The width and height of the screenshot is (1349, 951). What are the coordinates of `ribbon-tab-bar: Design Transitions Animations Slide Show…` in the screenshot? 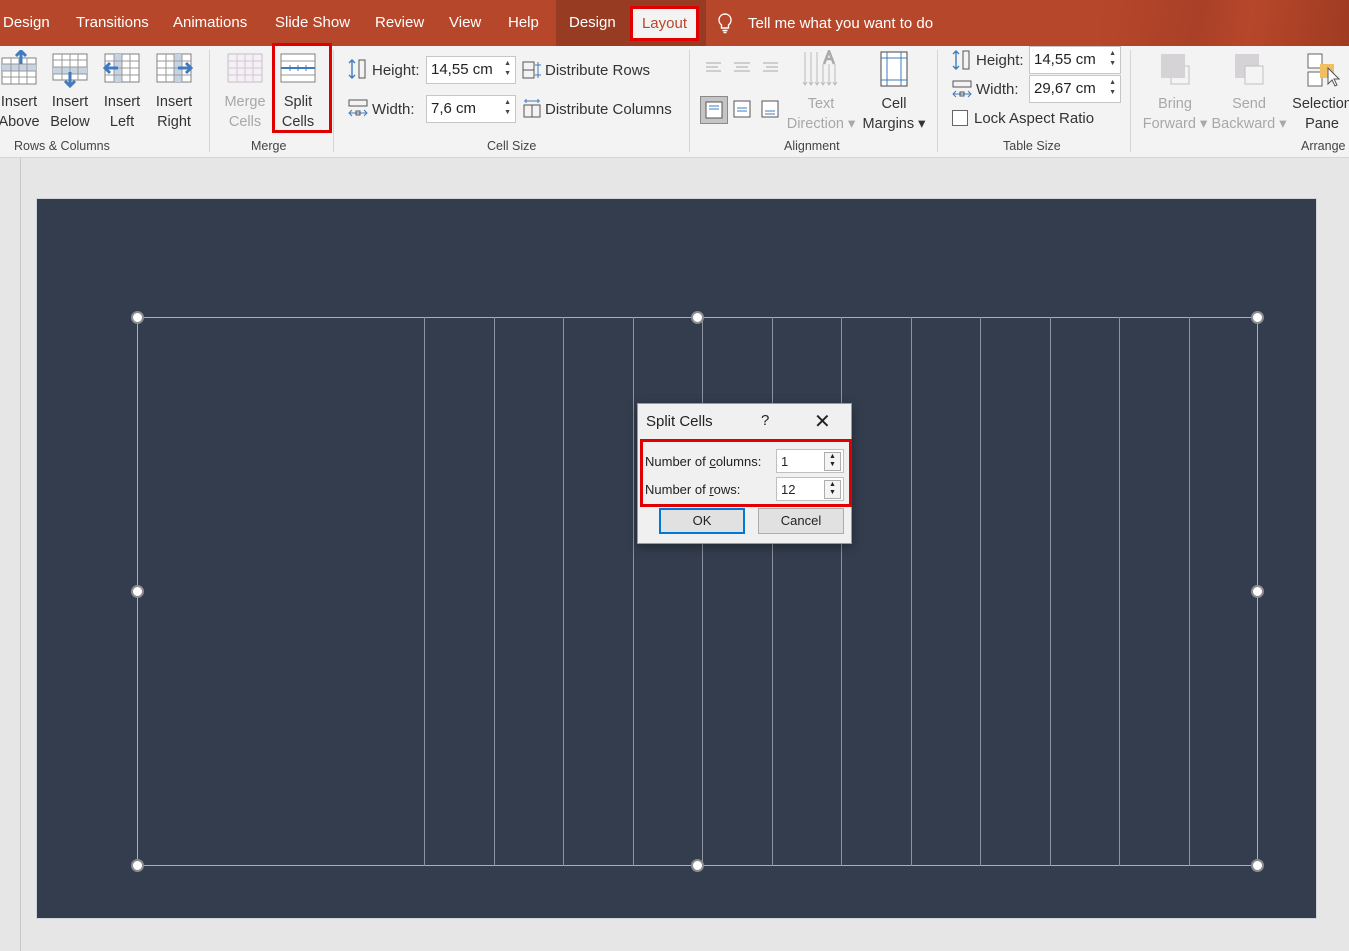 It's located at (674, 23).